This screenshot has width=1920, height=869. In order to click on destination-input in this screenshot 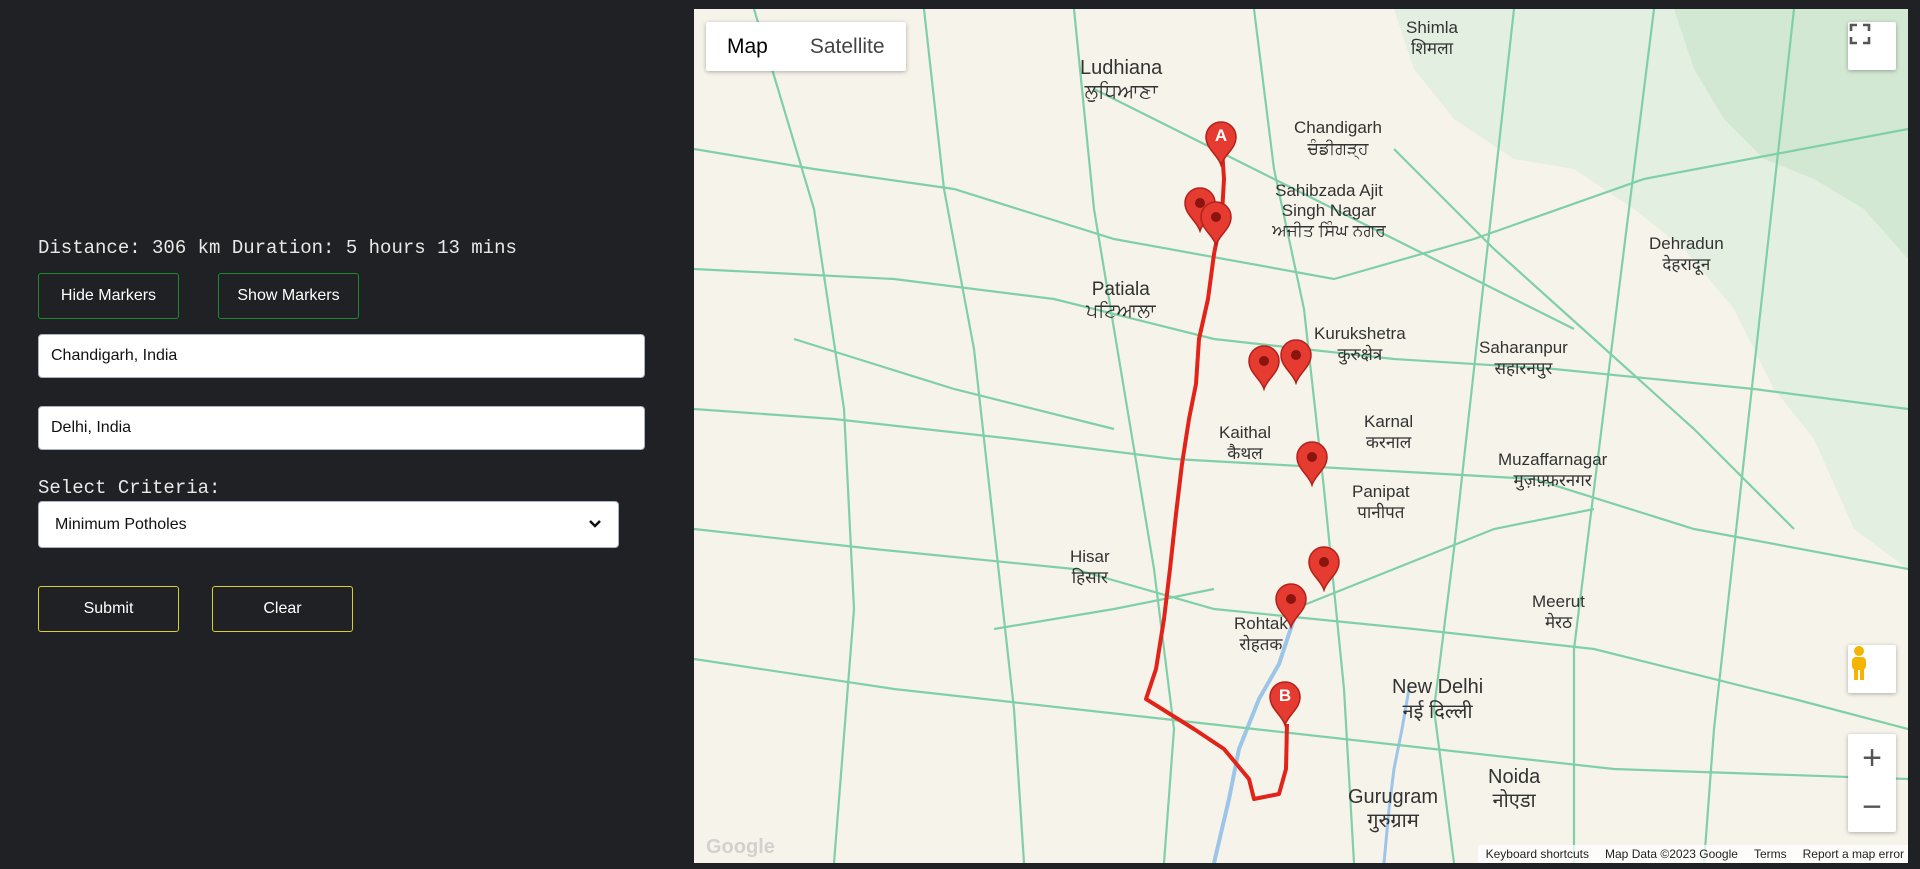, I will do `click(341, 428)`.